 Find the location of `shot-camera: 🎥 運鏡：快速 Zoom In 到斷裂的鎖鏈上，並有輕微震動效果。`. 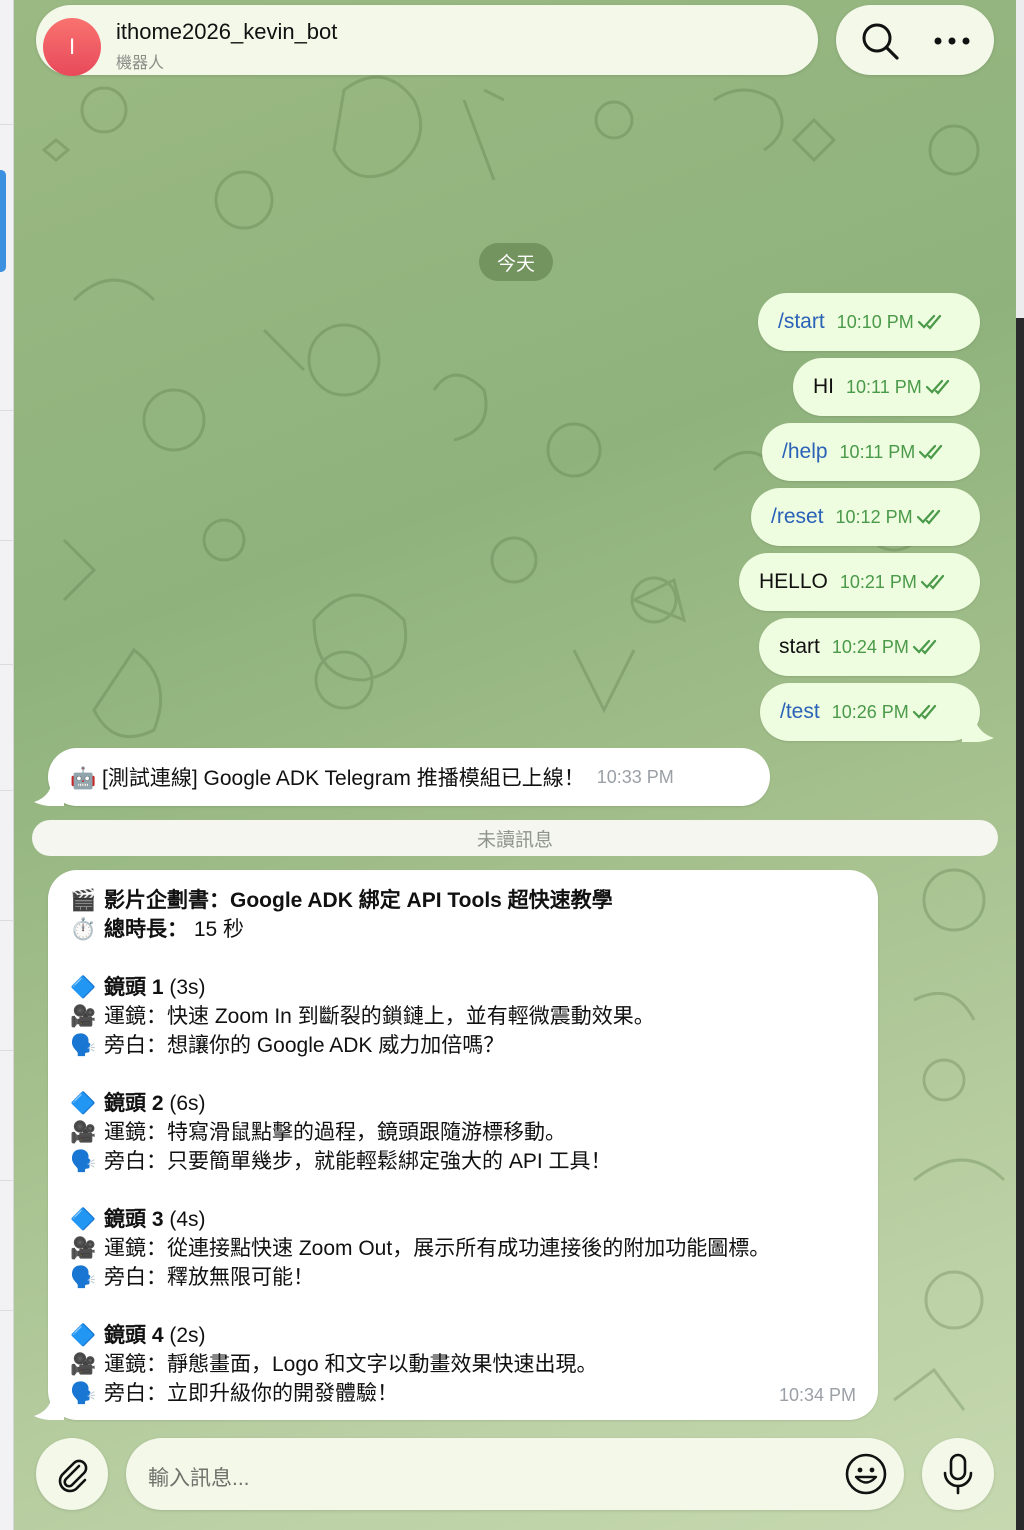

shot-camera: 🎥 運鏡：快速 Zoom In 到斷裂的鎖鏈上，並有輕微震動效果。 is located at coordinates (463, 1016).